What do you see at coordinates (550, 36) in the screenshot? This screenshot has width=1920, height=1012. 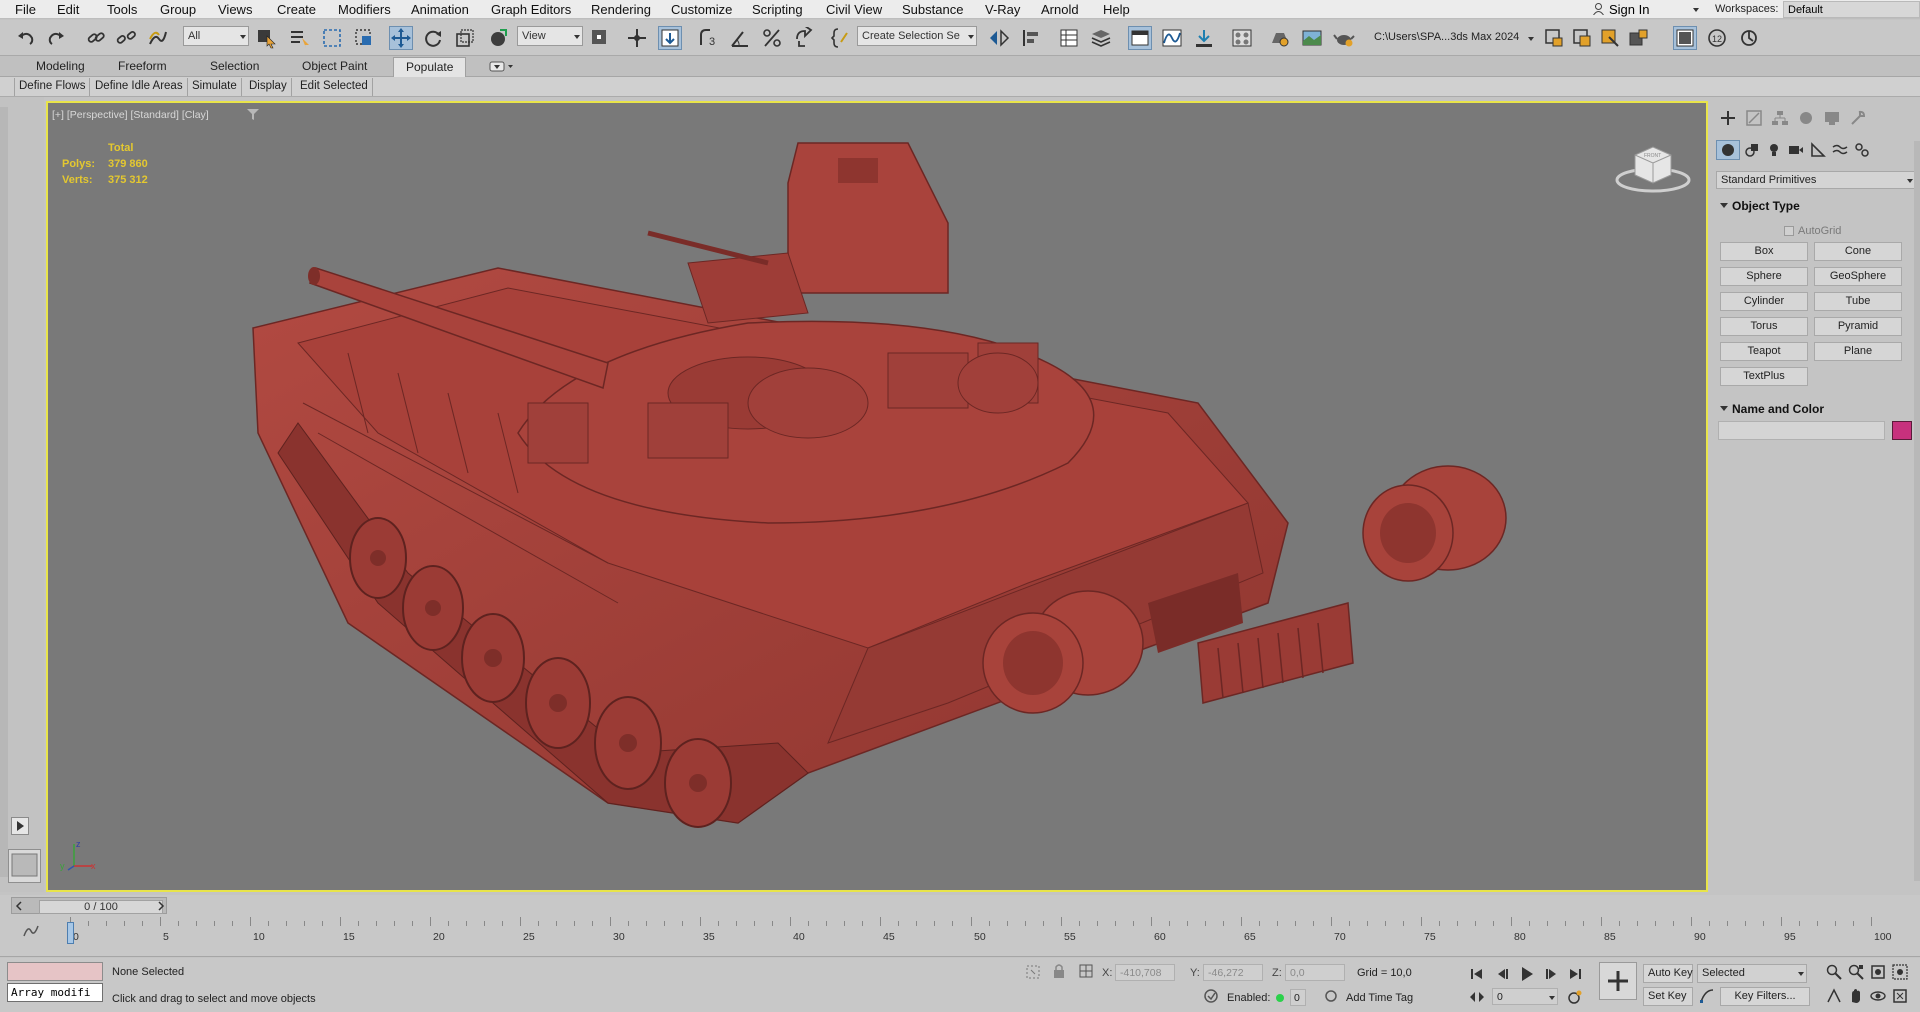 I see `reference-coordinate-dropdown: View` at bounding box center [550, 36].